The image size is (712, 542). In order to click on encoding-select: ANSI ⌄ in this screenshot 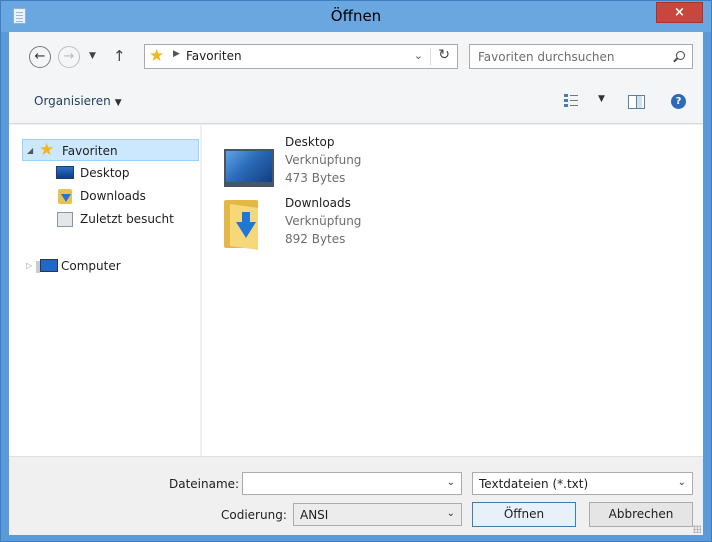, I will do `click(377, 514)`.